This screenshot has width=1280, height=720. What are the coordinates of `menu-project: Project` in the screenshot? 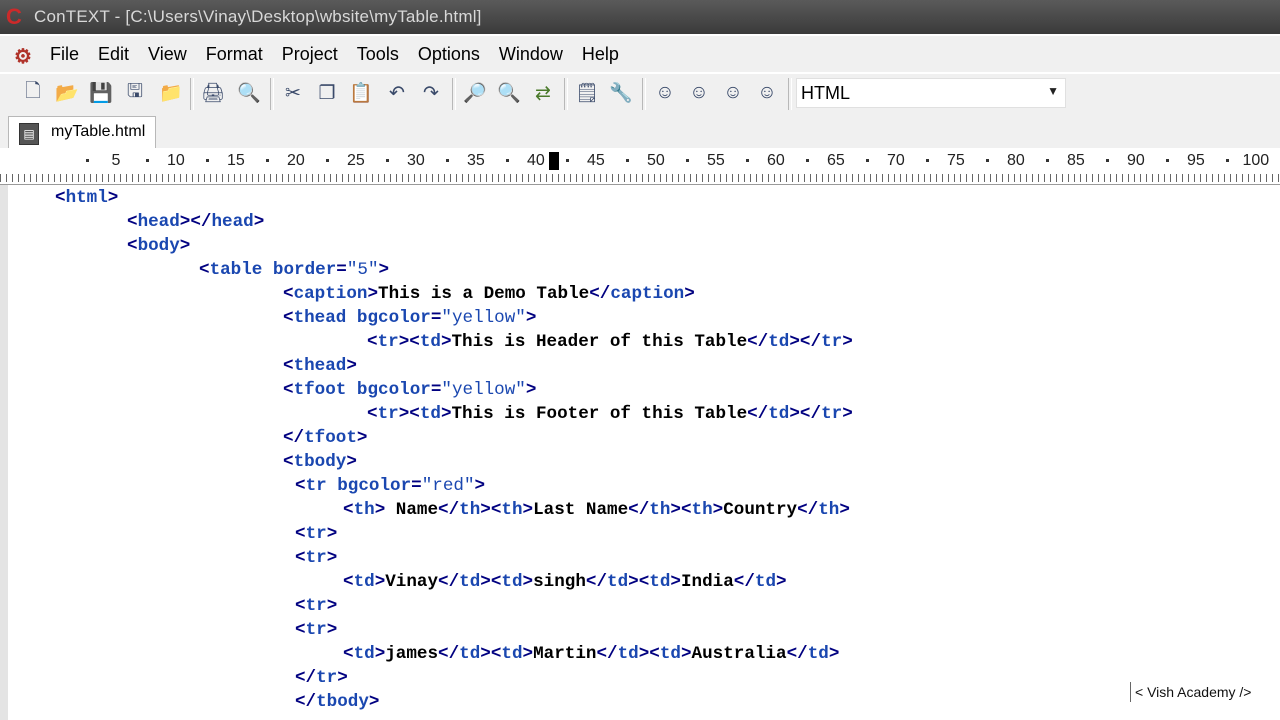 It's located at (314, 54).